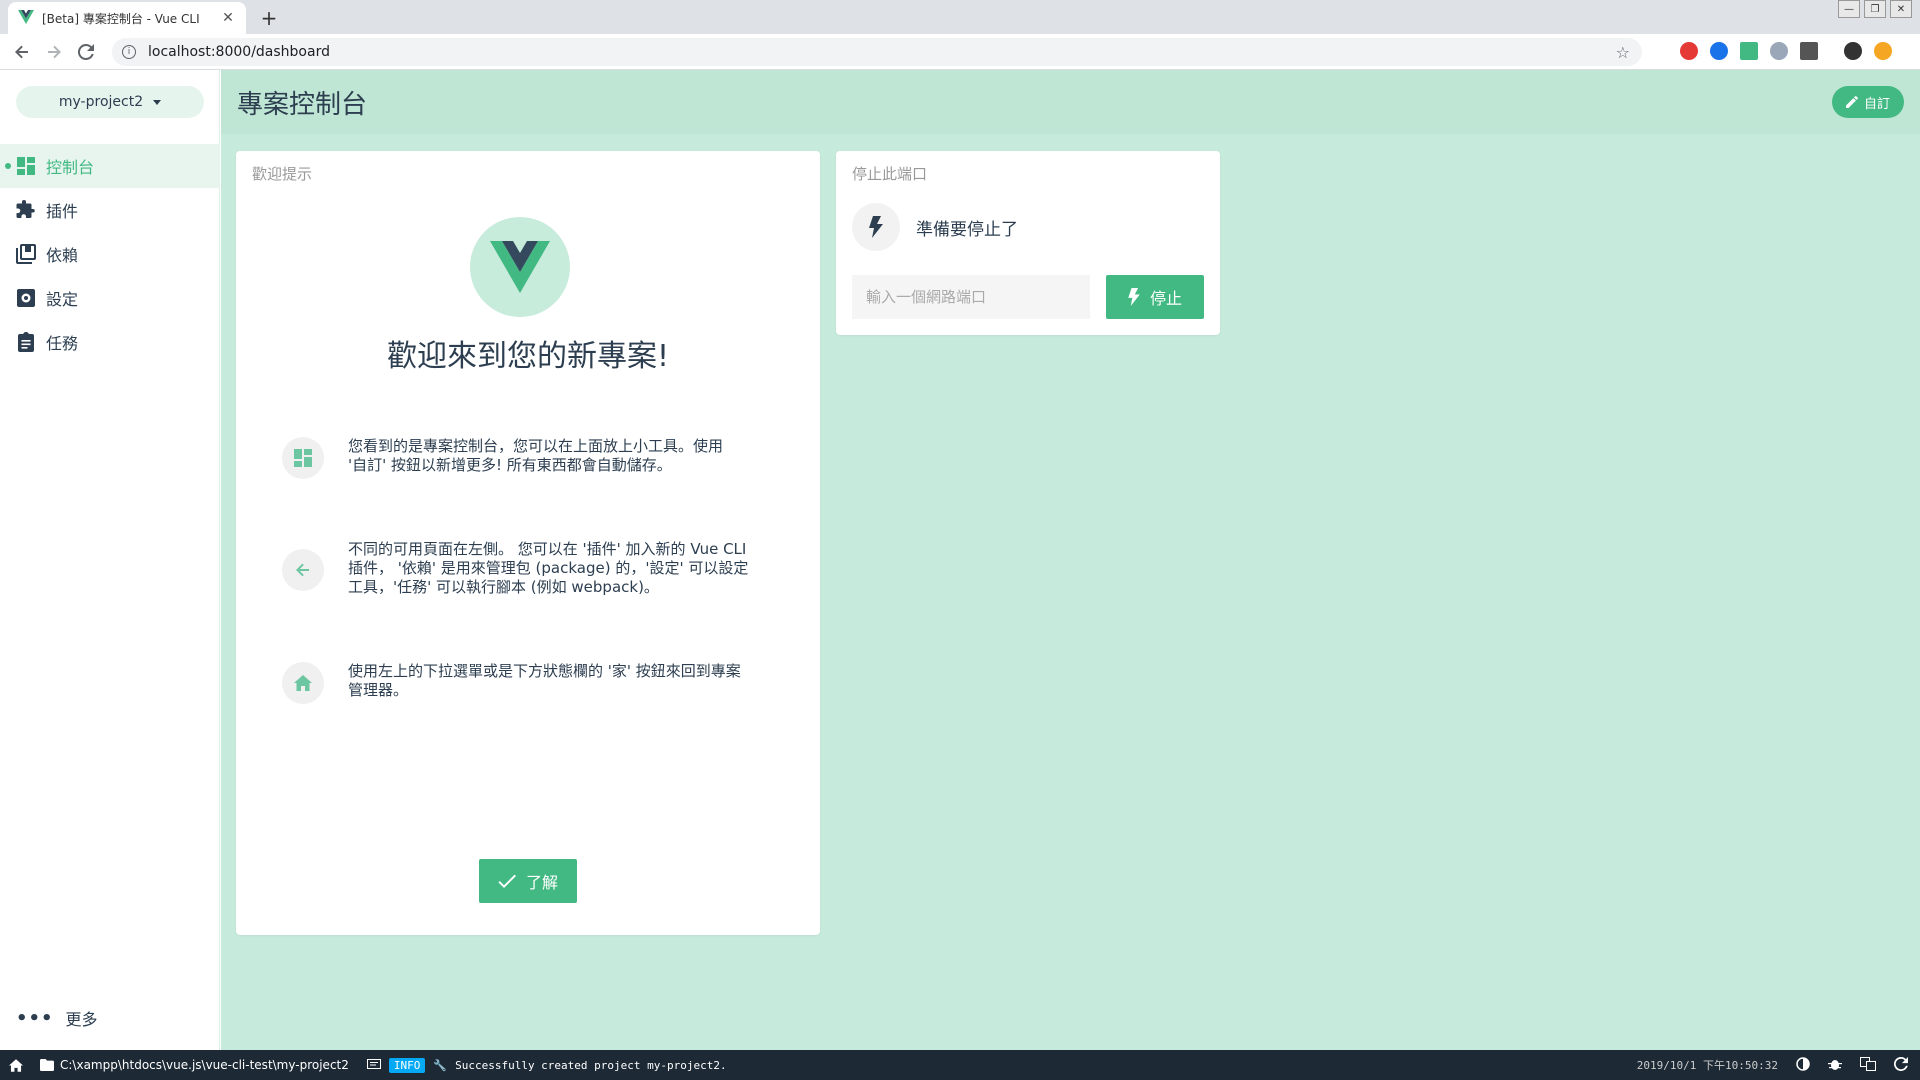 This screenshot has width=1920, height=1080. What do you see at coordinates (971, 297) in the screenshot?
I see `port-input` at bounding box center [971, 297].